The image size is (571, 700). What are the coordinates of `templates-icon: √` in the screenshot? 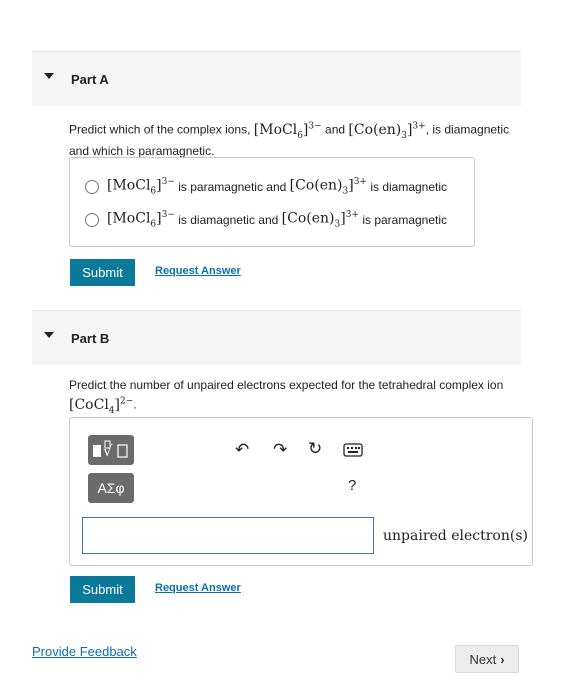 It's located at (110, 450).